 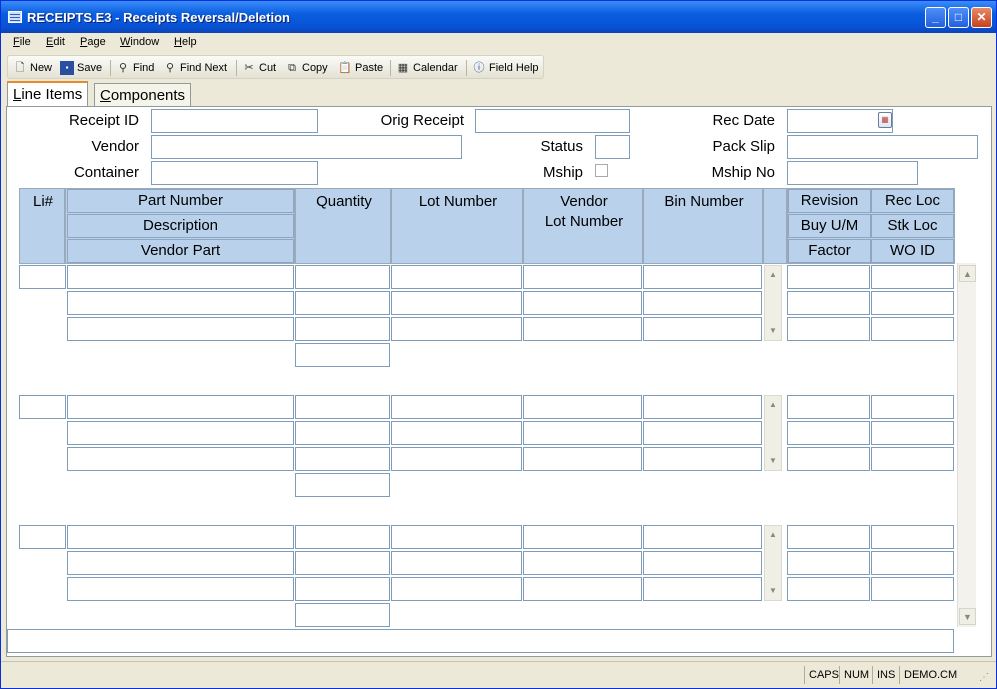 I want to click on menu-file: File, so click(x=22, y=42).